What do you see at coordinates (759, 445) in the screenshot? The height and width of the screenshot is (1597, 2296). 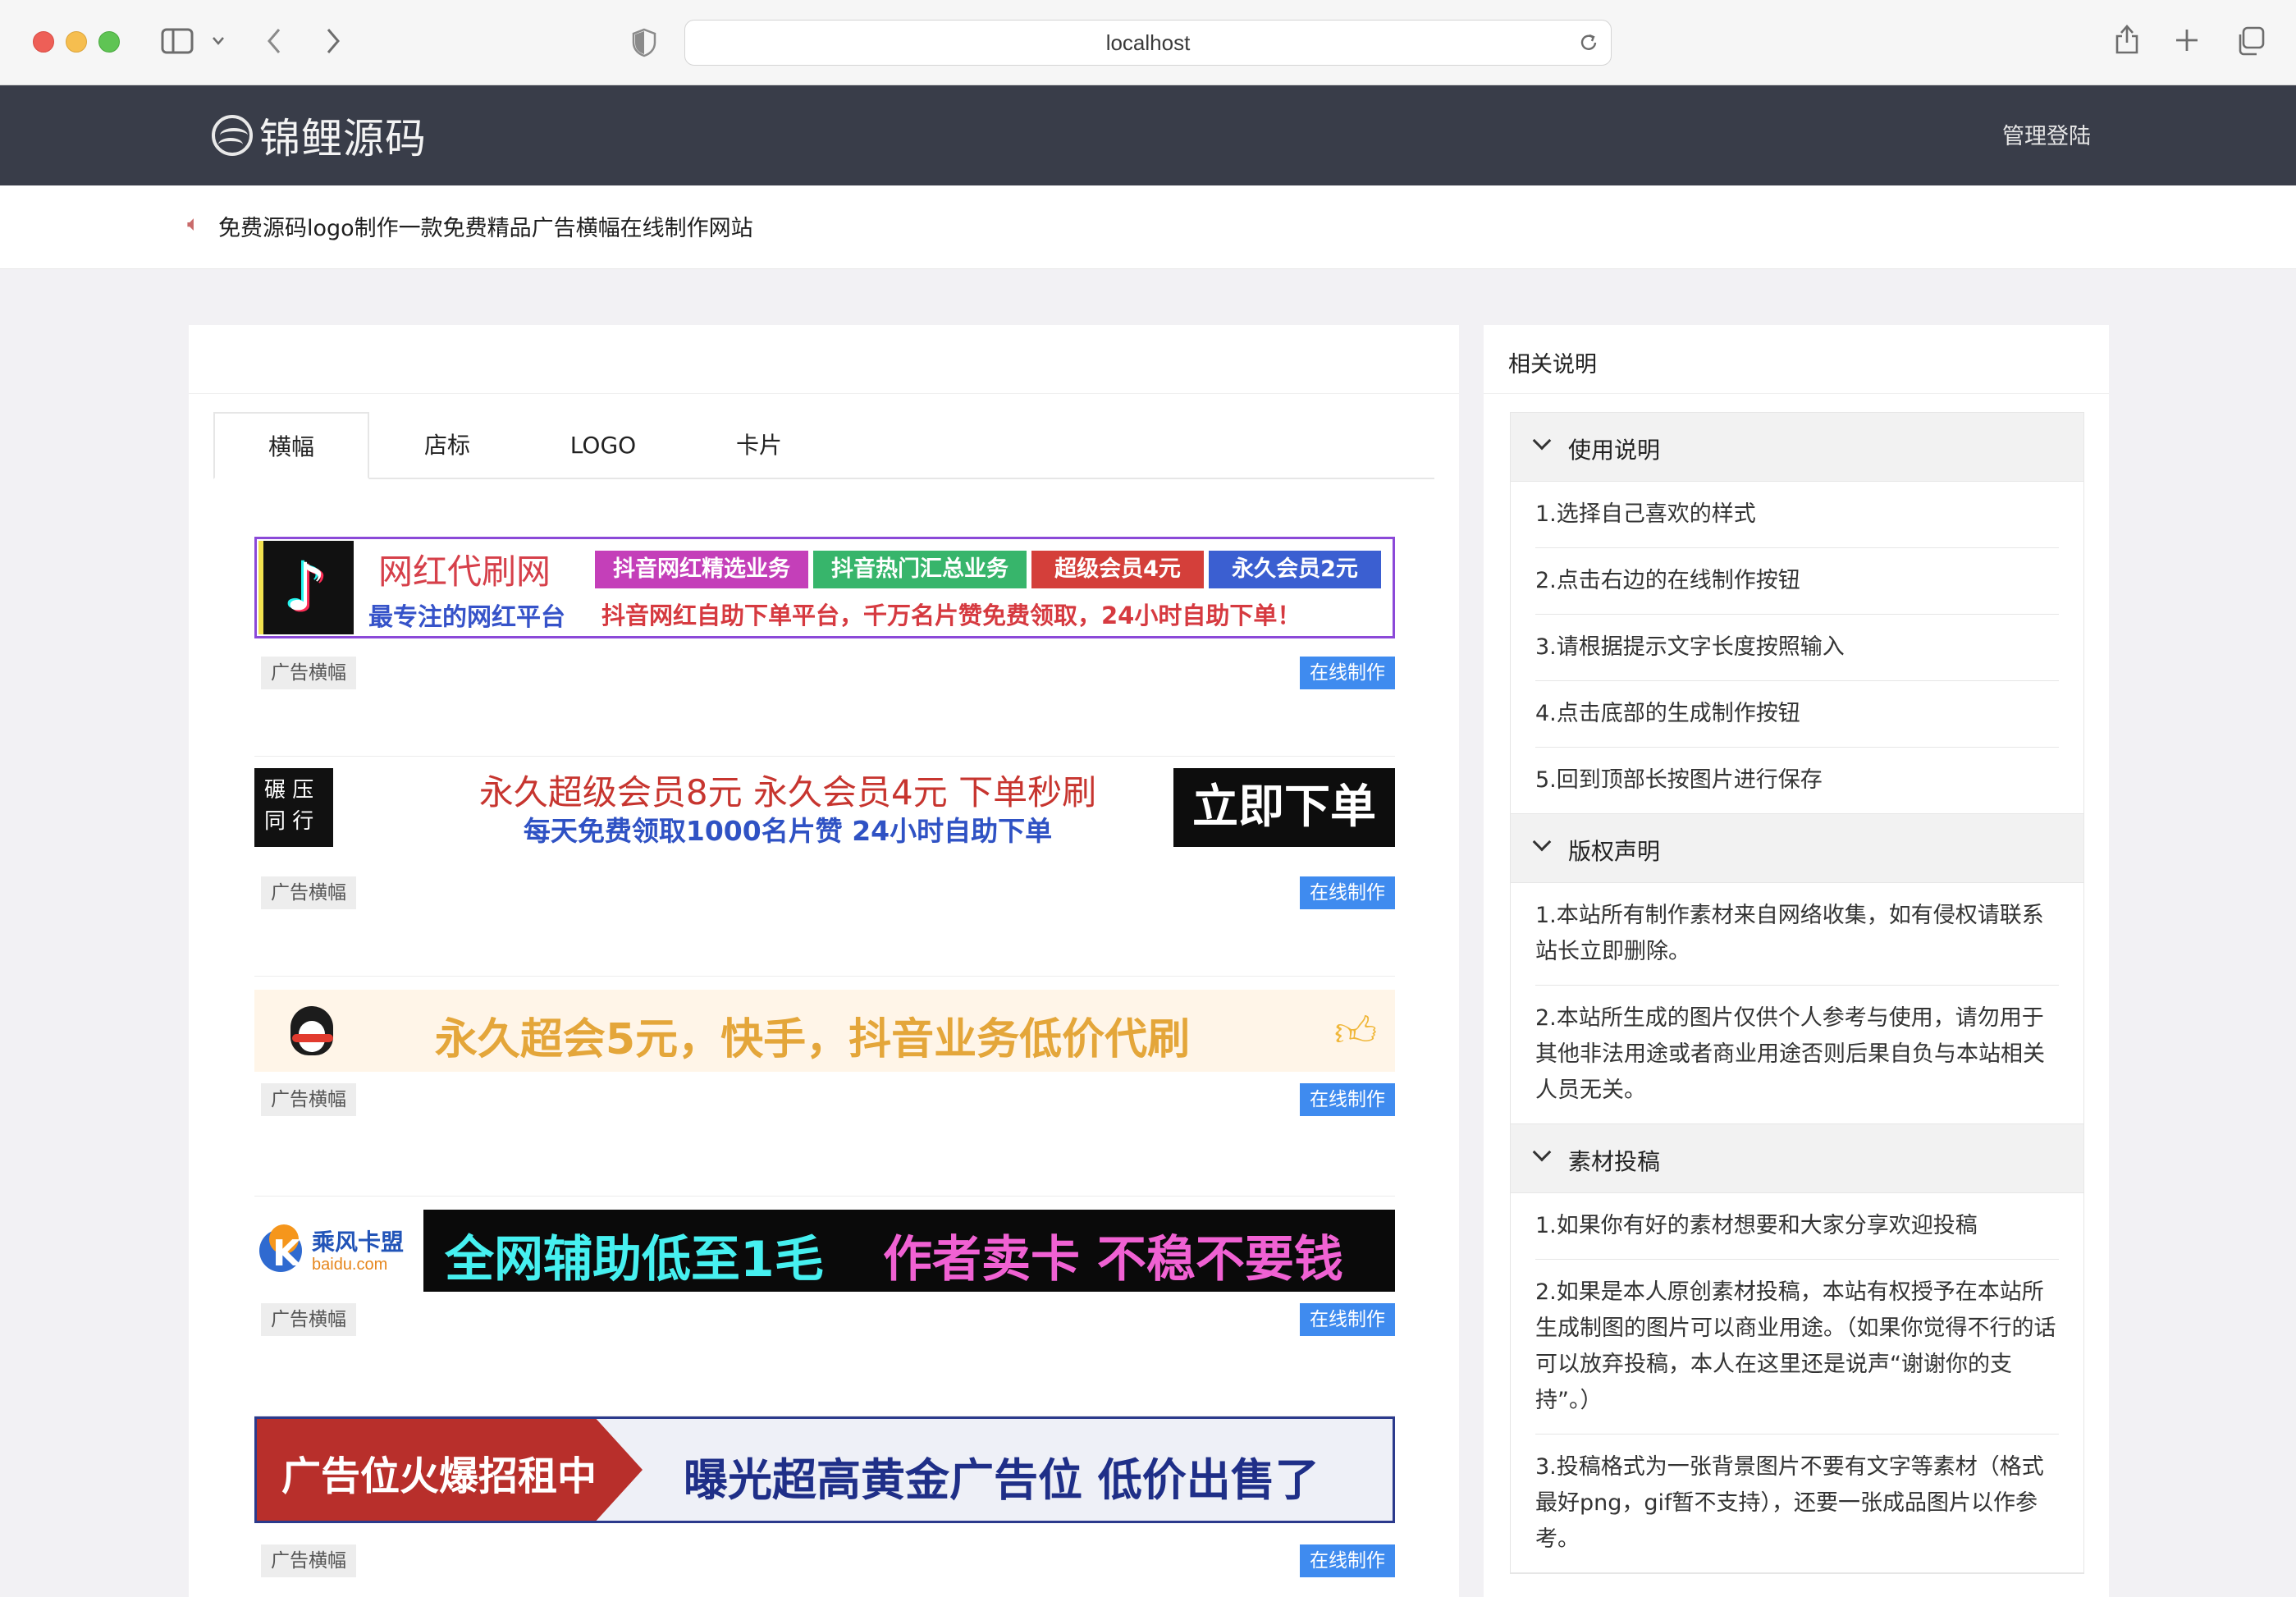 I see `tab-card: 卡片` at bounding box center [759, 445].